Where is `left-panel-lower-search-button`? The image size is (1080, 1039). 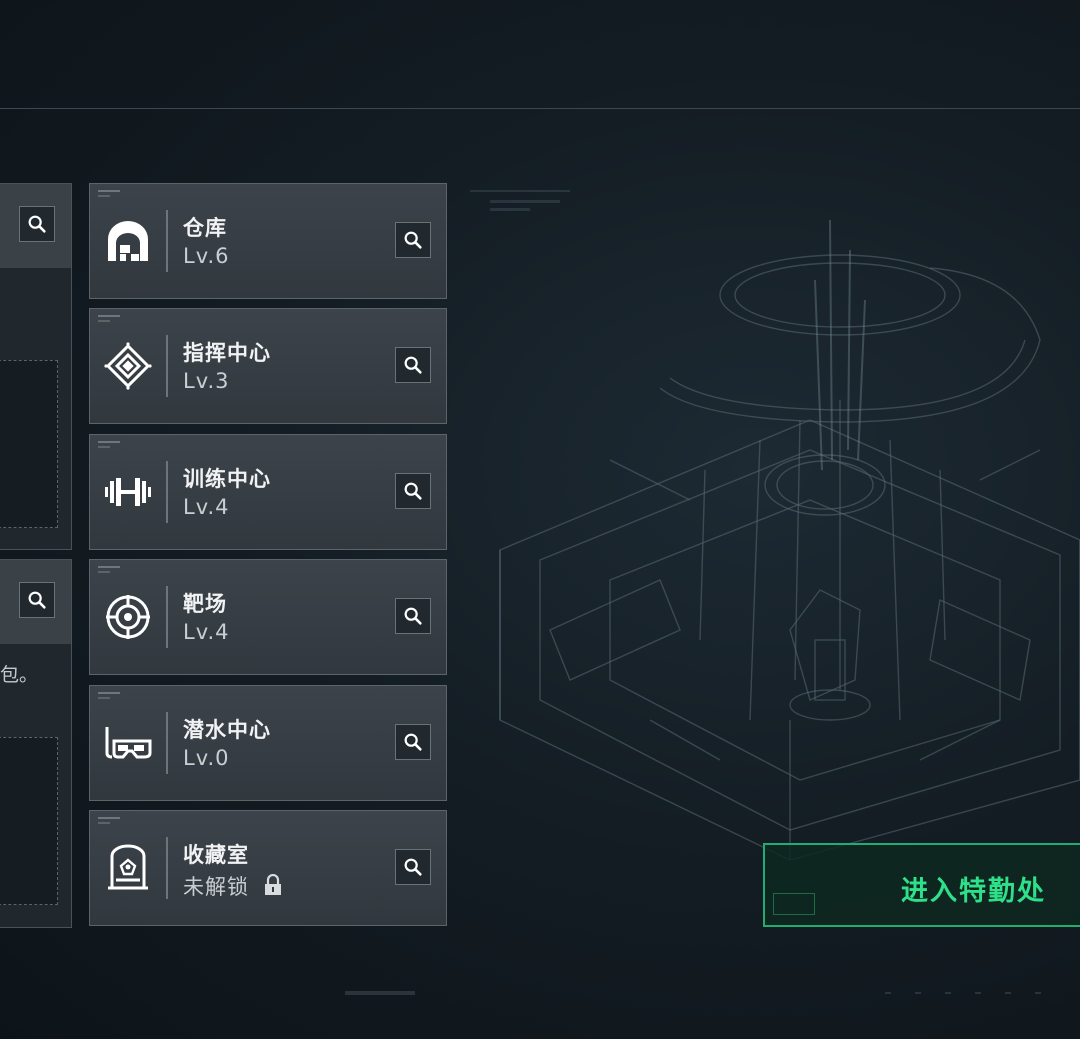 left-panel-lower-search-button is located at coordinates (37, 600).